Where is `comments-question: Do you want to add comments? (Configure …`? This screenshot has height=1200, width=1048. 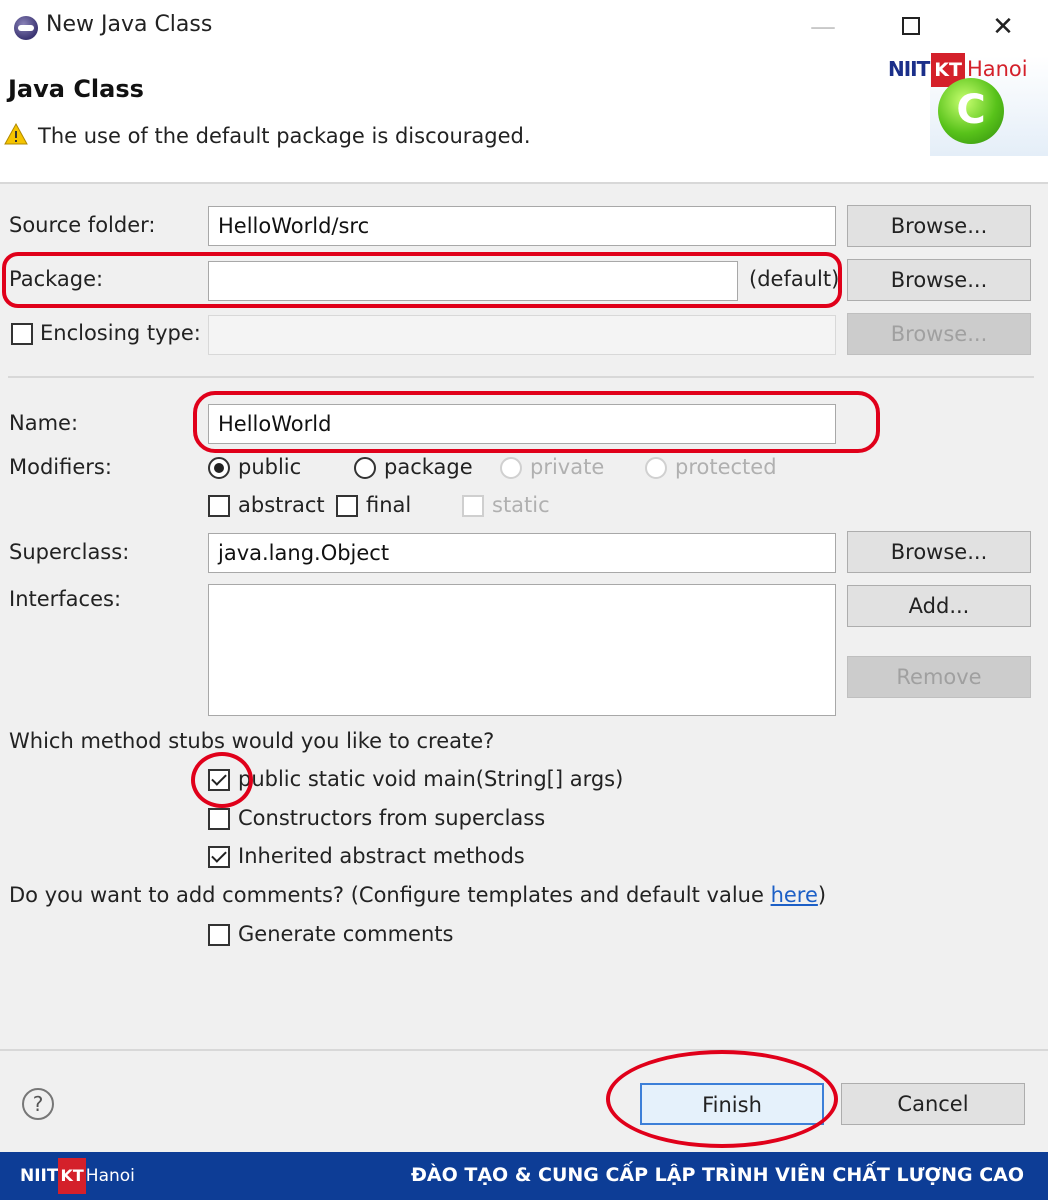 comments-question: Do you want to add comments? (Configure … is located at coordinates (417, 895).